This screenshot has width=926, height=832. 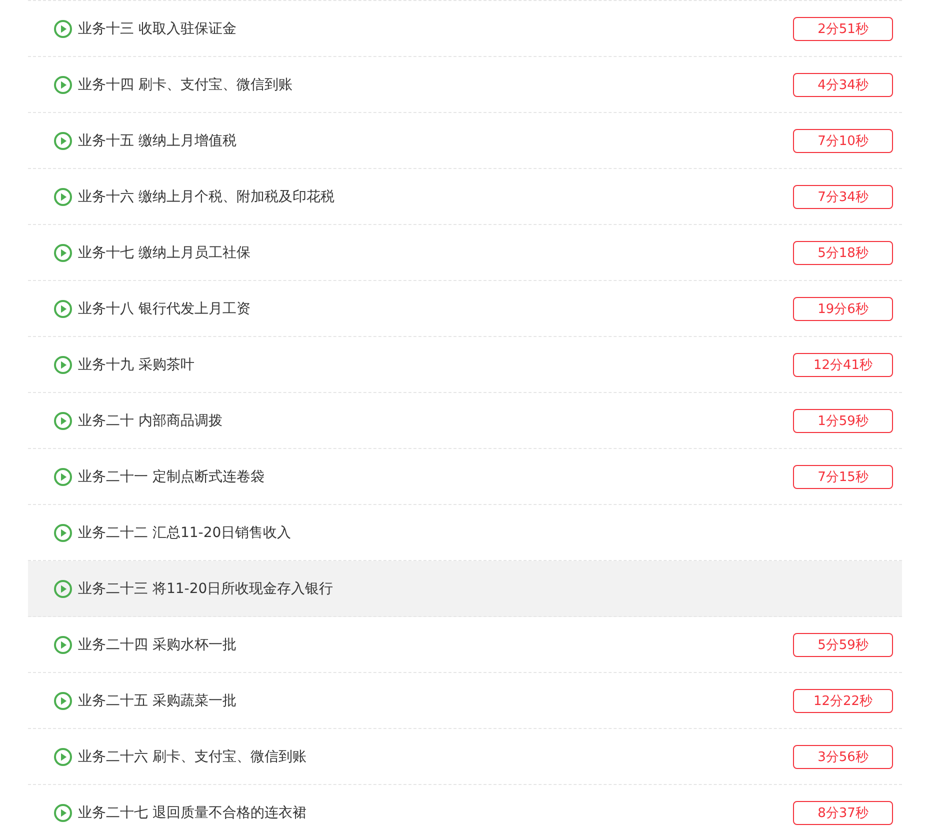 What do you see at coordinates (158, 701) in the screenshot?
I see `lesson-title: 业务二十五 采购蔬菜一批` at bounding box center [158, 701].